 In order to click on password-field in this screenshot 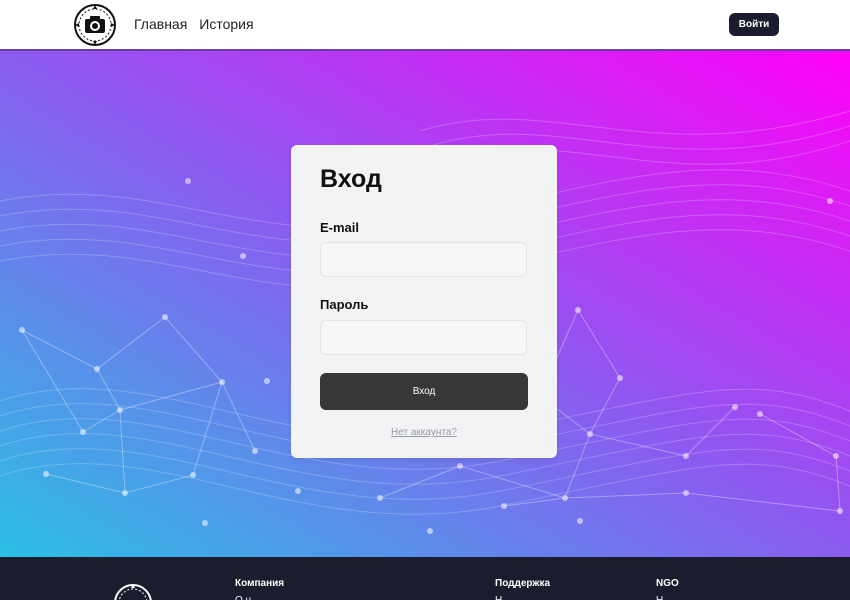, I will do `click(423, 337)`.